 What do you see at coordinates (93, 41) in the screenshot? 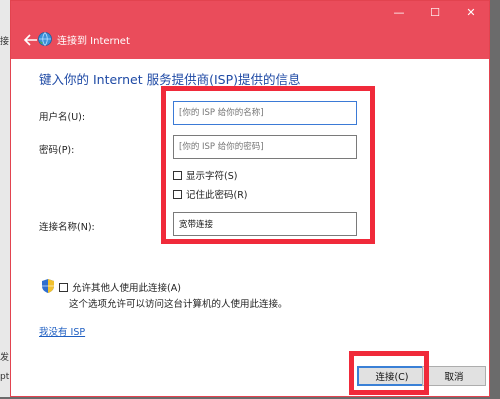
I see `window-title: 连接到 Internet` at bounding box center [93, 41].